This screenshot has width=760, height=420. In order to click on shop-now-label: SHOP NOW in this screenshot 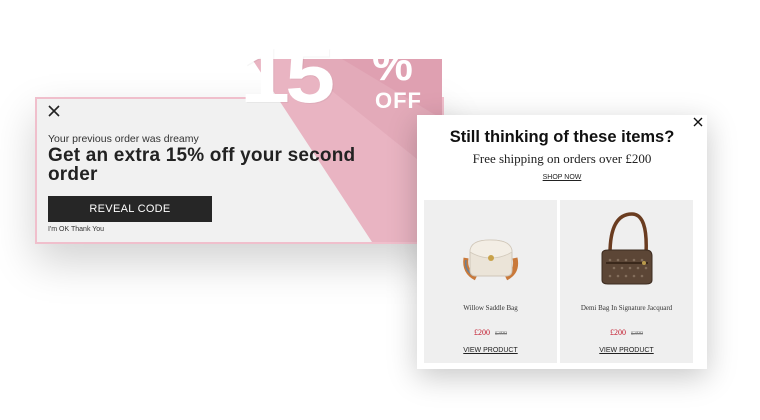, I will do `click(562, 177)`.